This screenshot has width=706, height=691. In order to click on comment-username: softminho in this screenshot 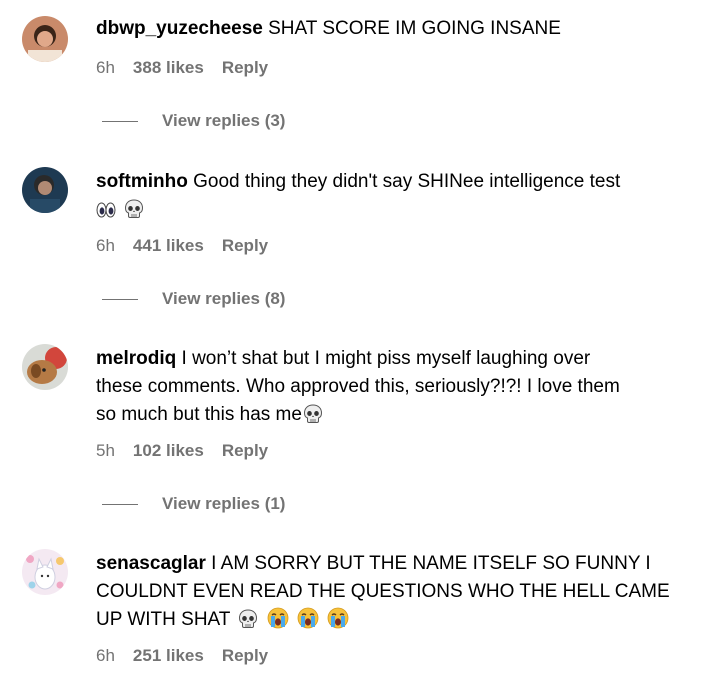, I will do `click(142, 181)`.